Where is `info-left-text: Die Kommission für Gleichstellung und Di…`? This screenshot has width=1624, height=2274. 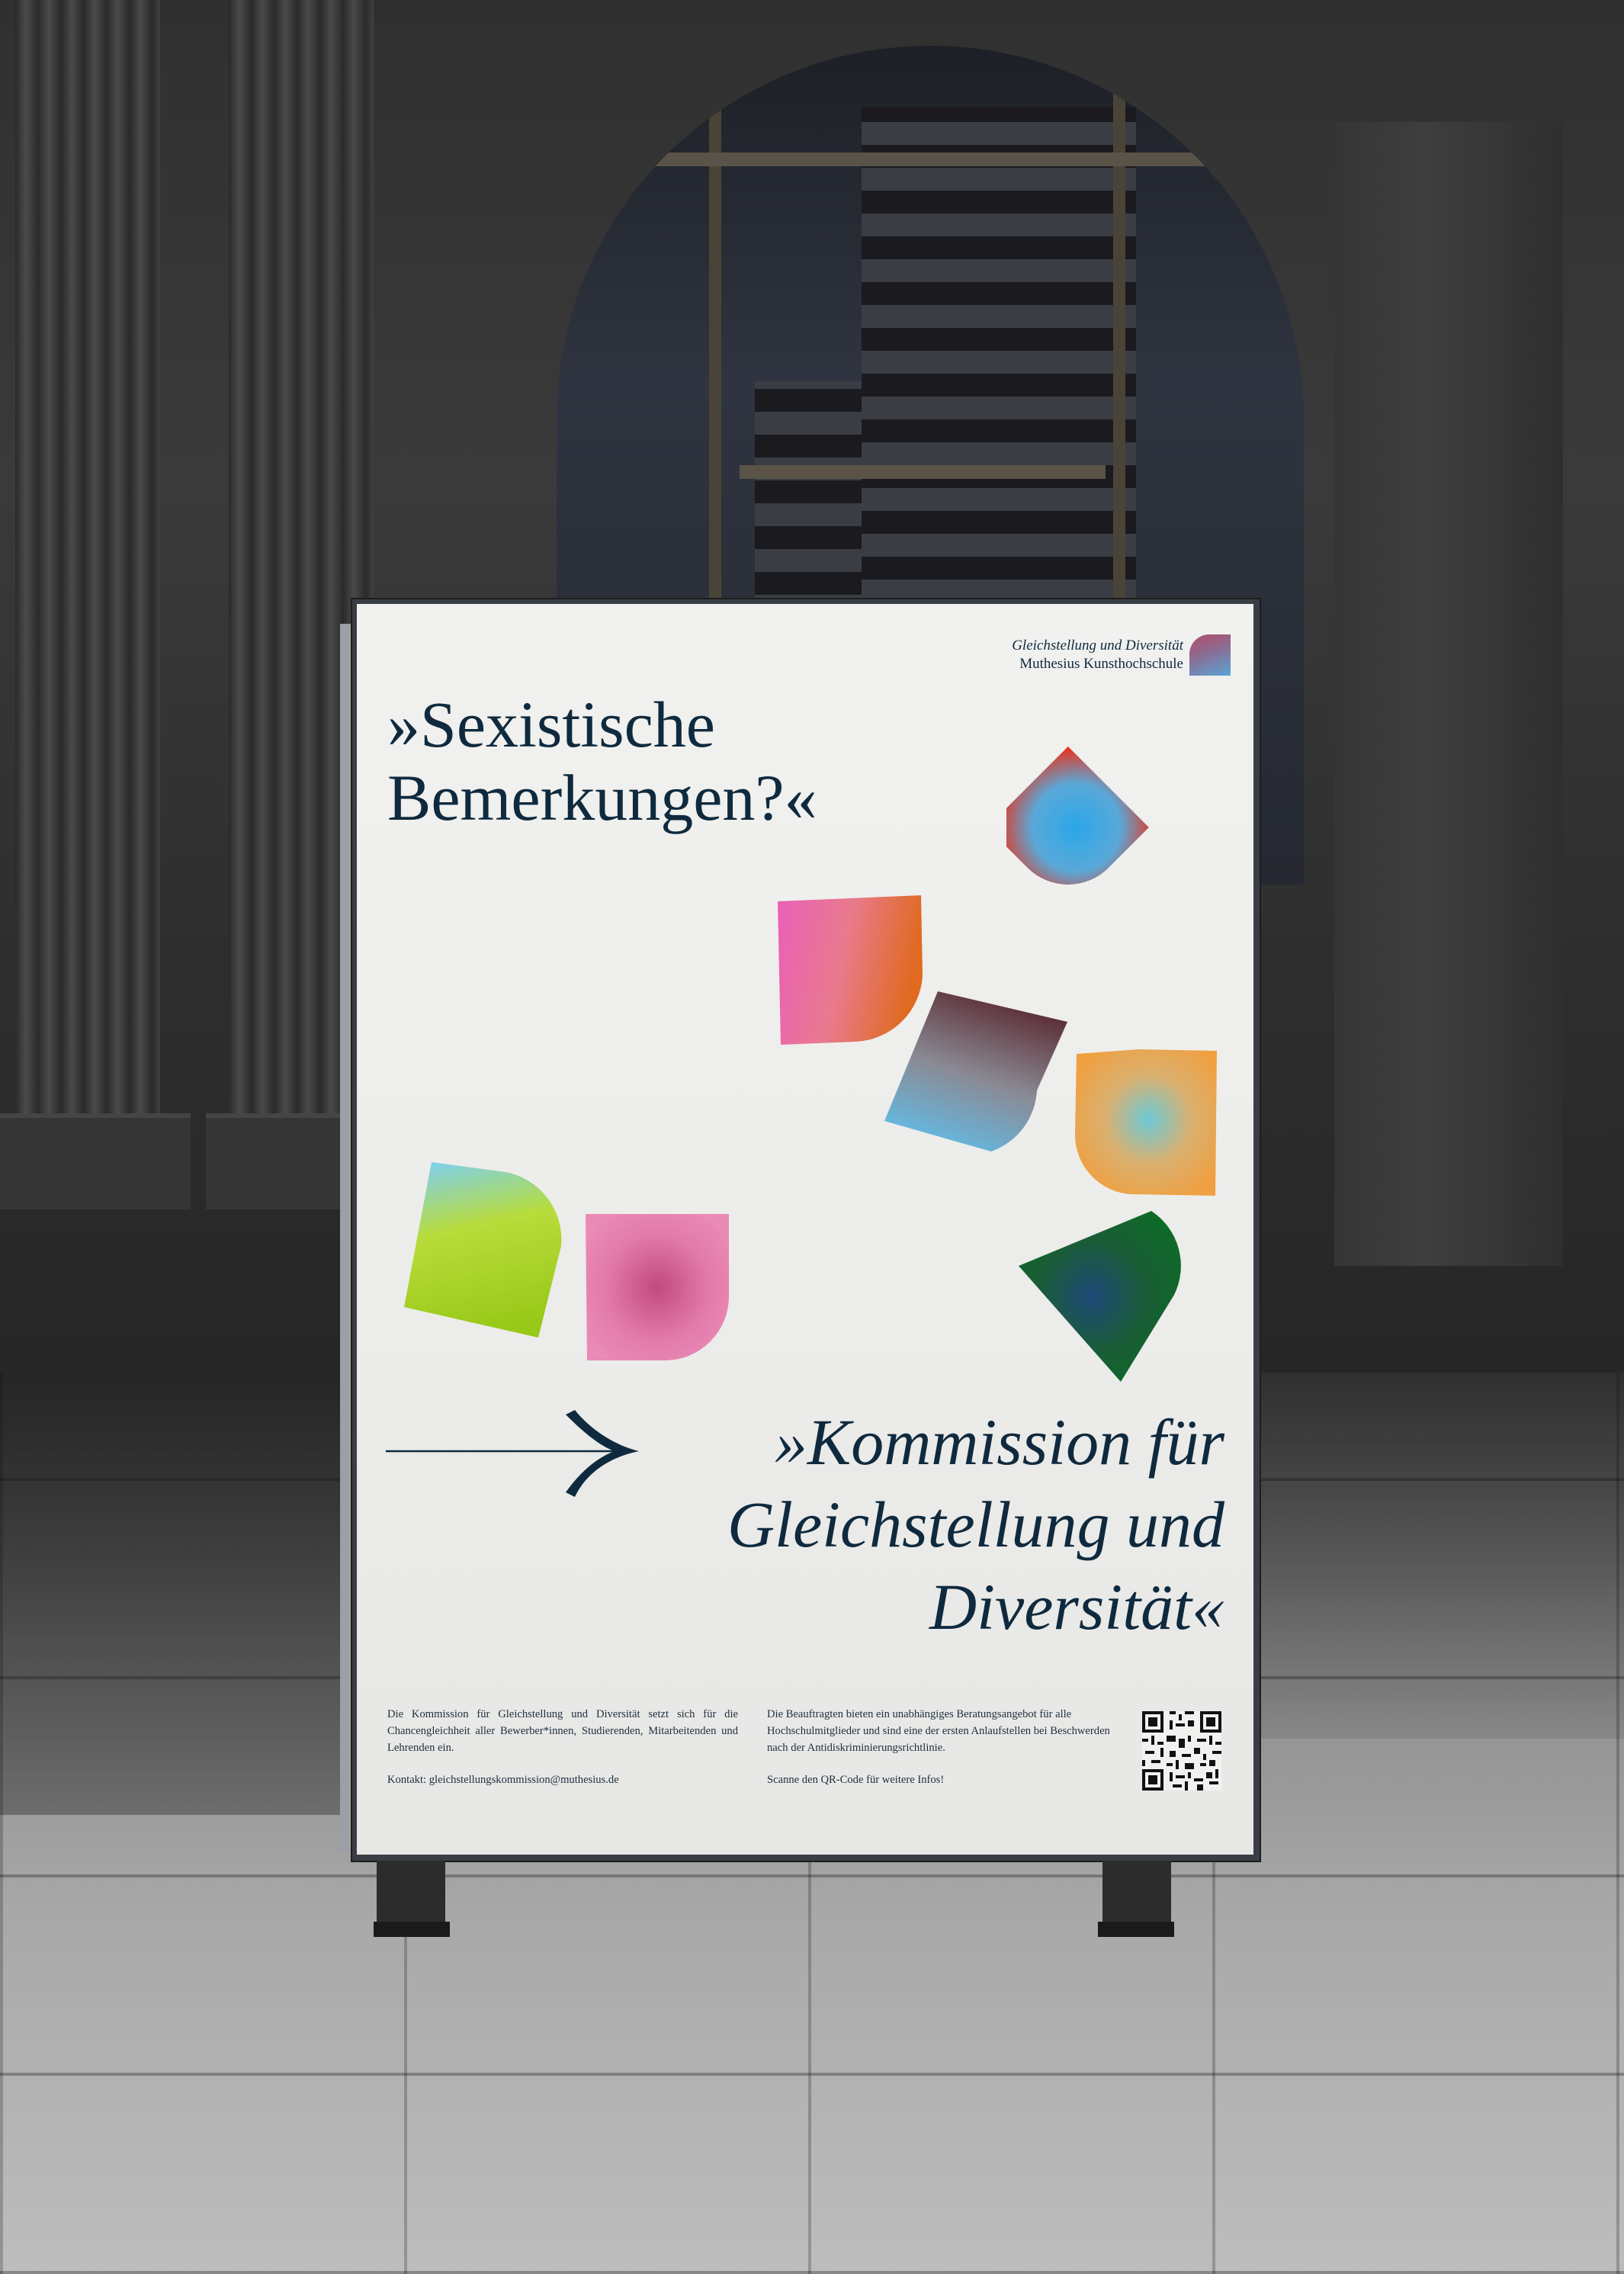 info-left-text: Die Kommission für Gleichstellung und Di… is located at coordinates (562, 1731).